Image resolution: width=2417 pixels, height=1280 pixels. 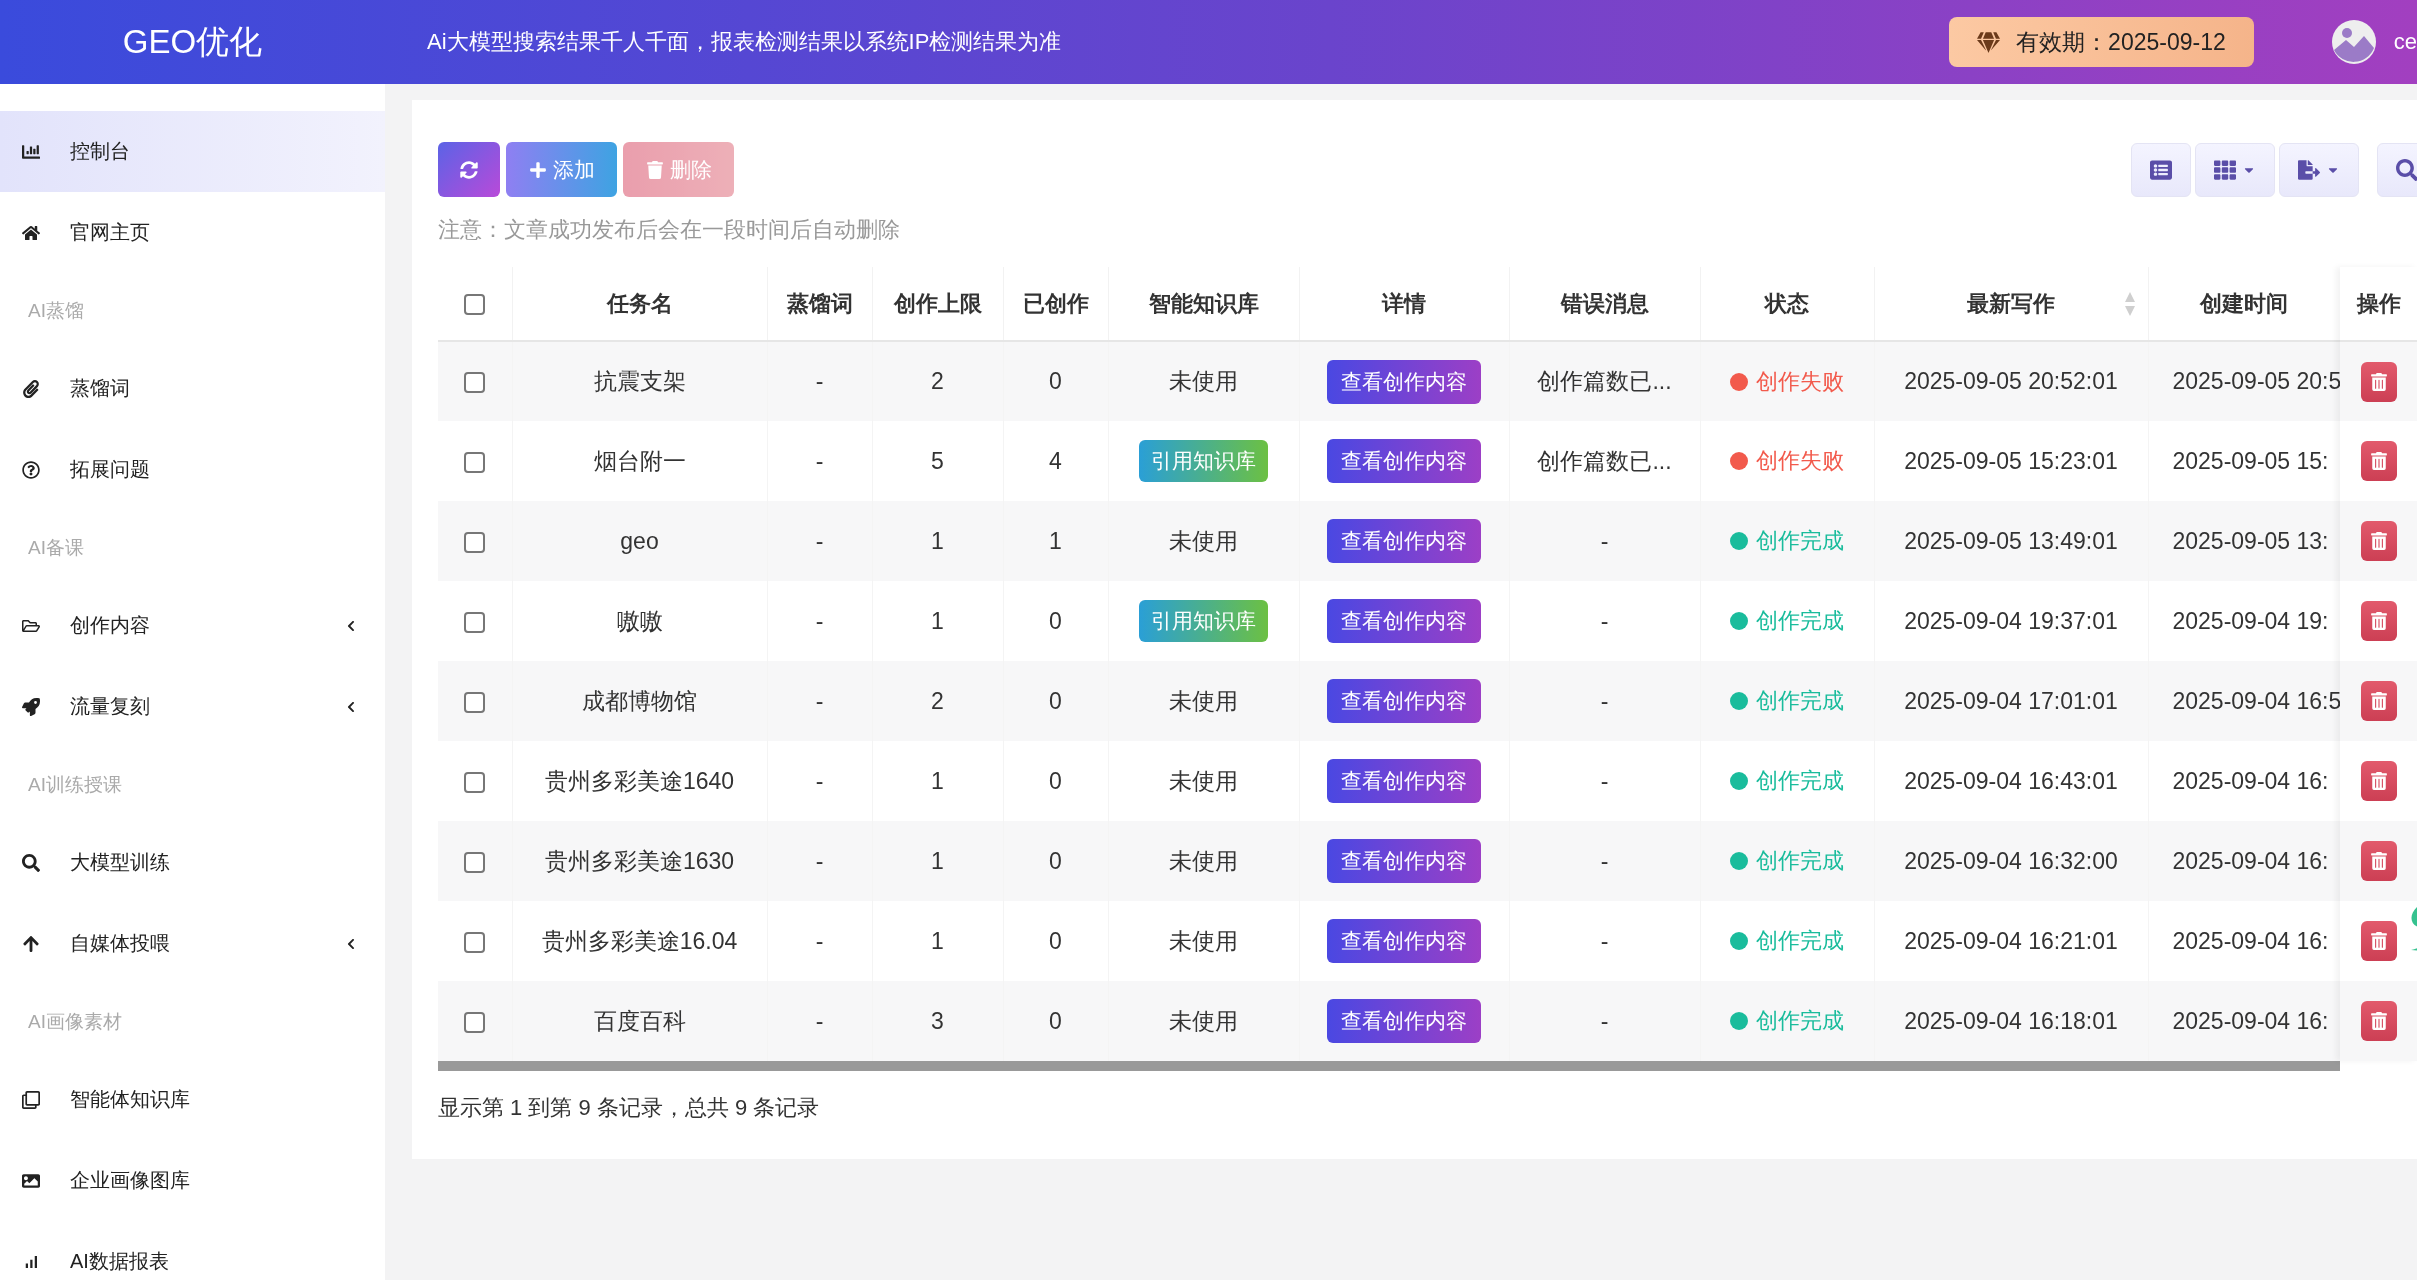 I want to click on columns-button, so click(x=2235, y=169).